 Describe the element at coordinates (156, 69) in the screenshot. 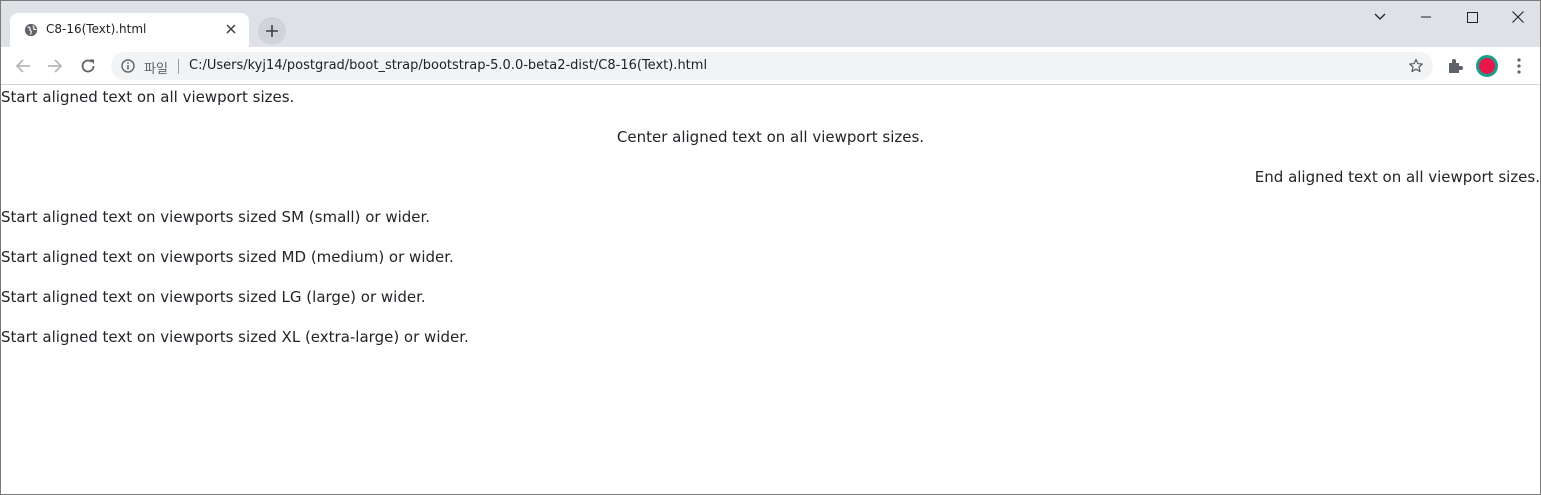

I see `scheme-label: 파일` at that location.